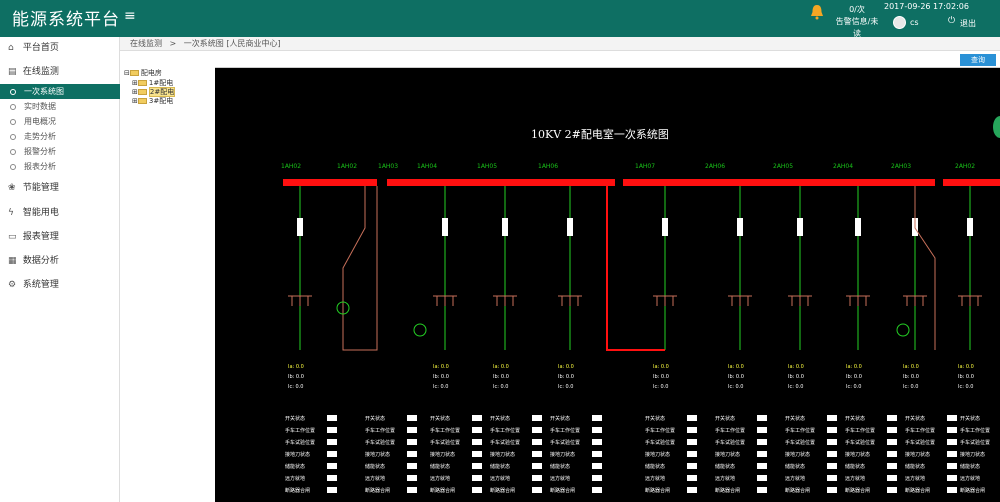  I want to click on breadcrumb-parent: 在线监测, so click(146, 43).